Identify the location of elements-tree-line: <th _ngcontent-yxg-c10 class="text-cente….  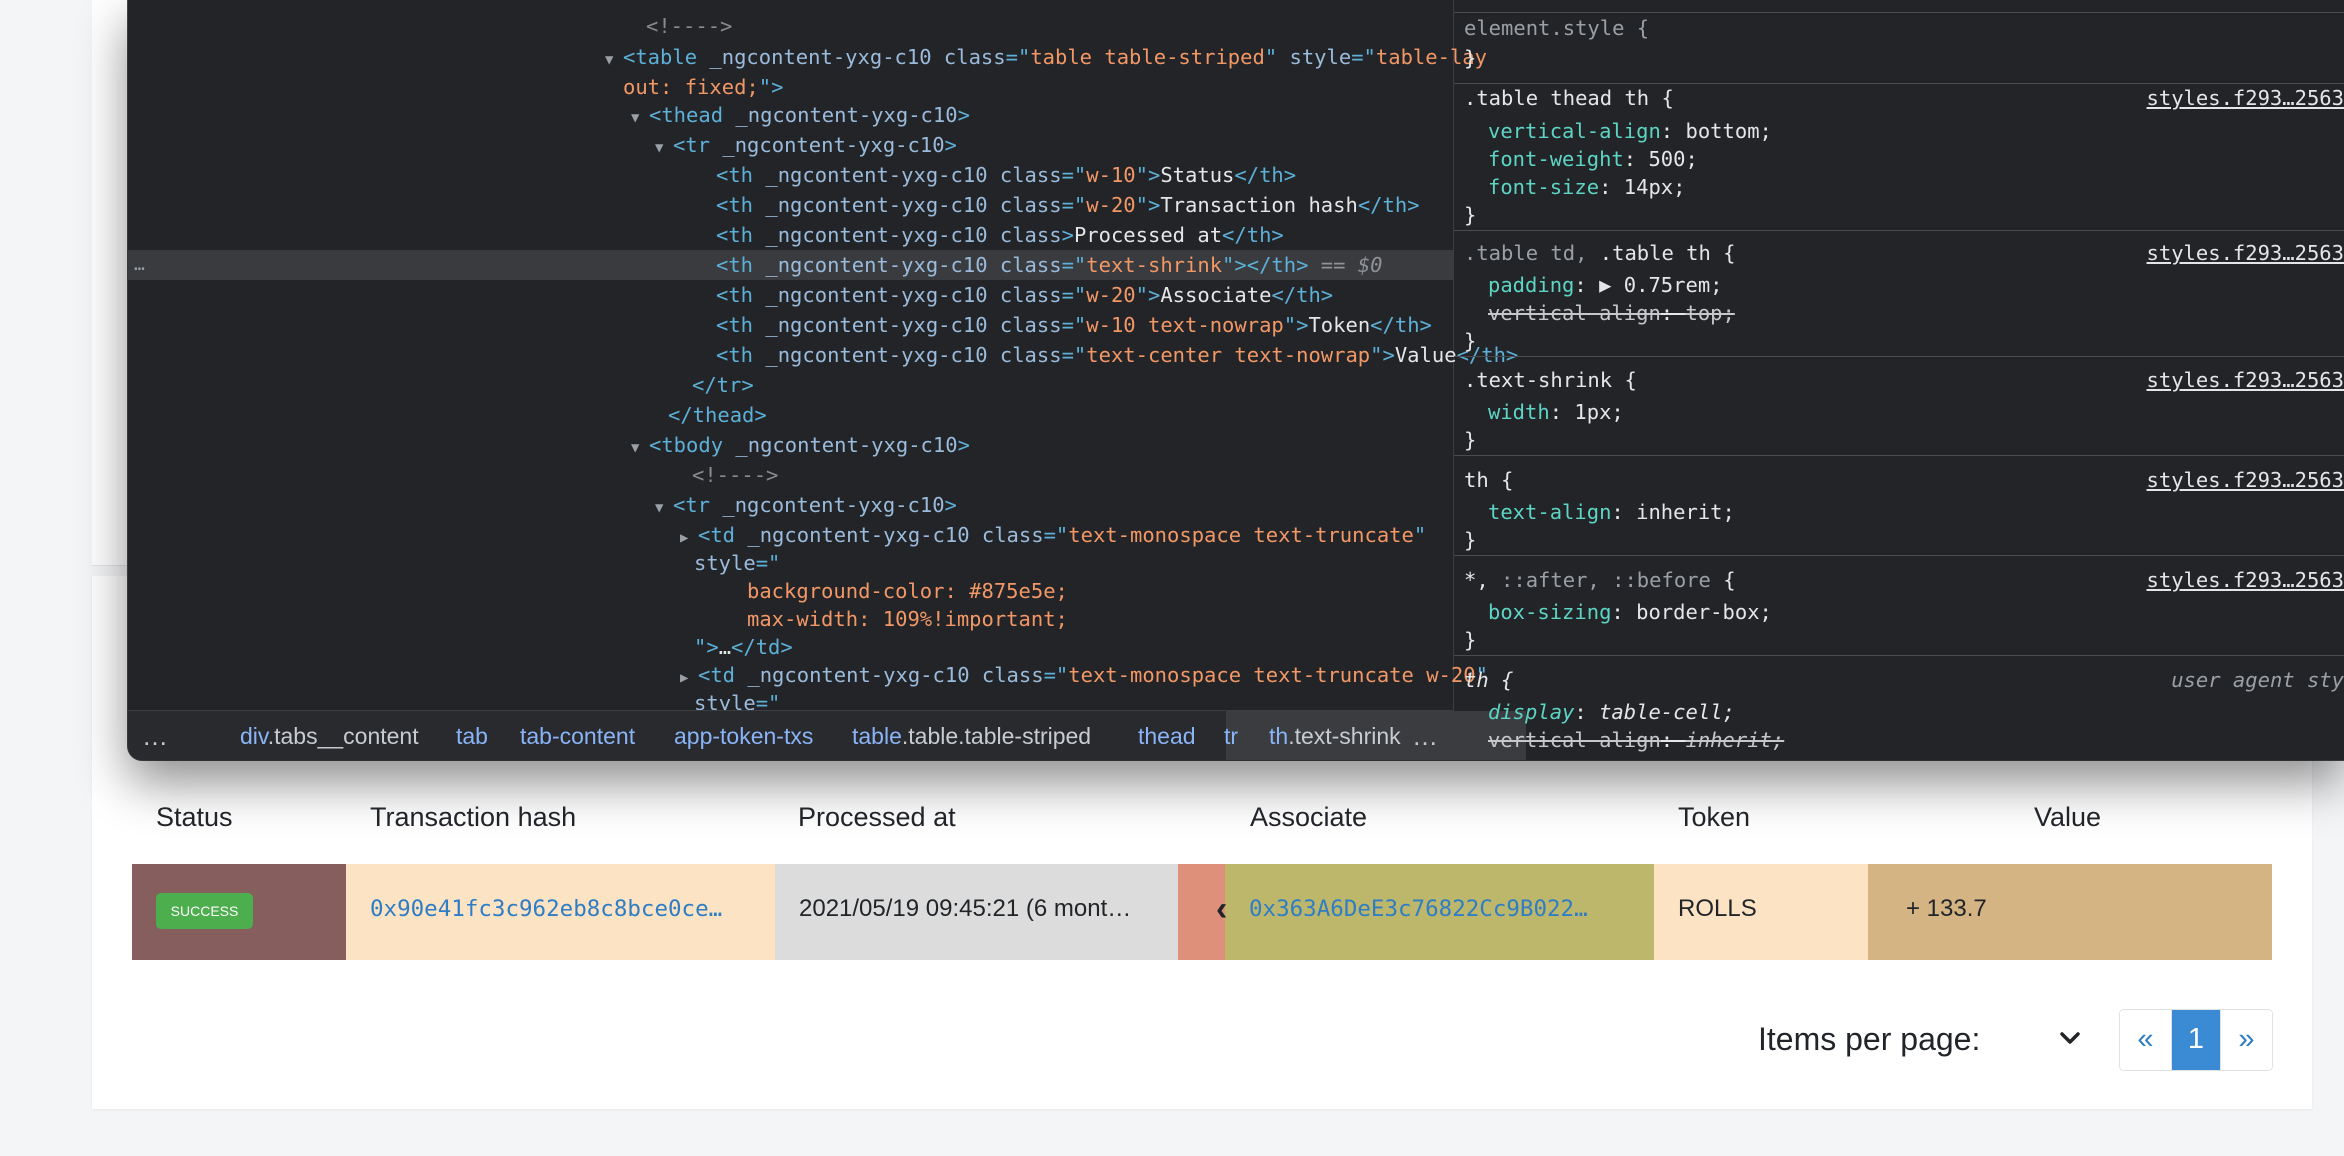
(823, 355).